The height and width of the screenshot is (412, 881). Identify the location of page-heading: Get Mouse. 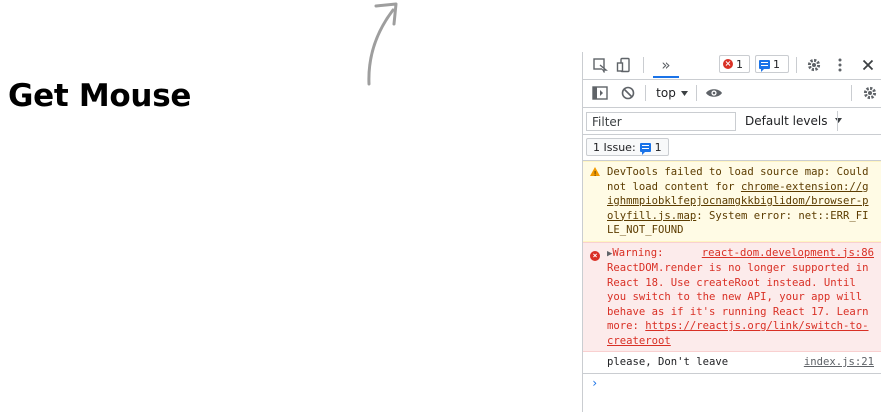
(100, 96).